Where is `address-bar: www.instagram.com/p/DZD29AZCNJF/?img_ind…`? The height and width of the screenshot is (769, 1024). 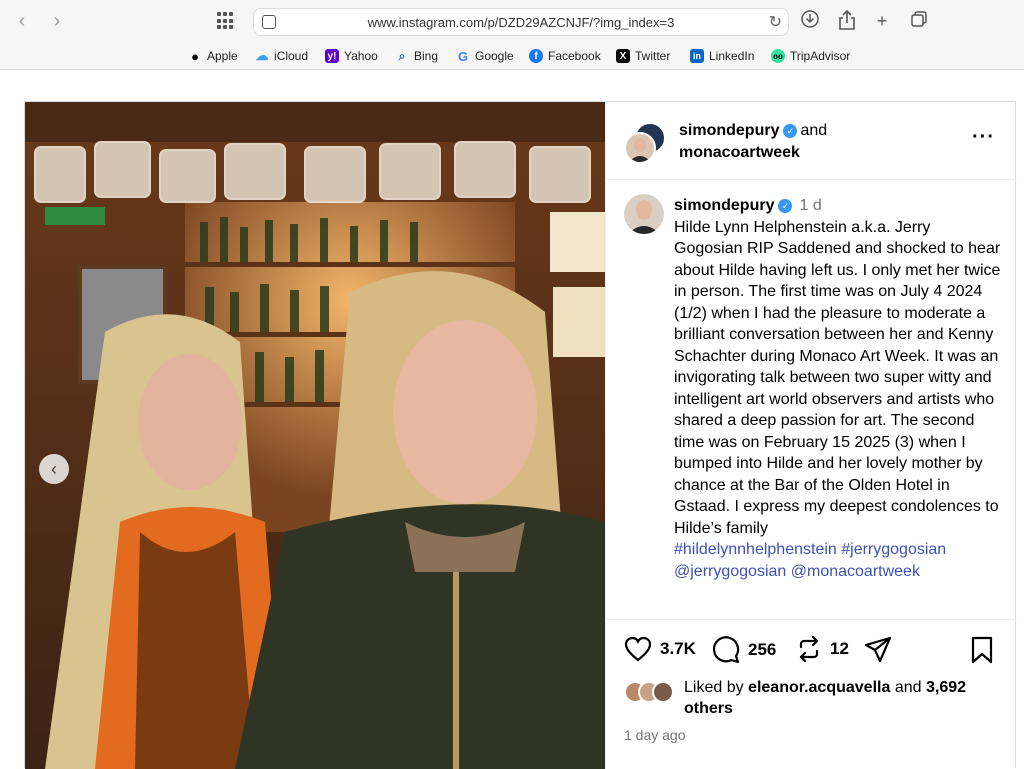
address-bar: www.instagram.com/p/DZD29AZCNJF/?img_ind… is located at coordinates (521, 22).